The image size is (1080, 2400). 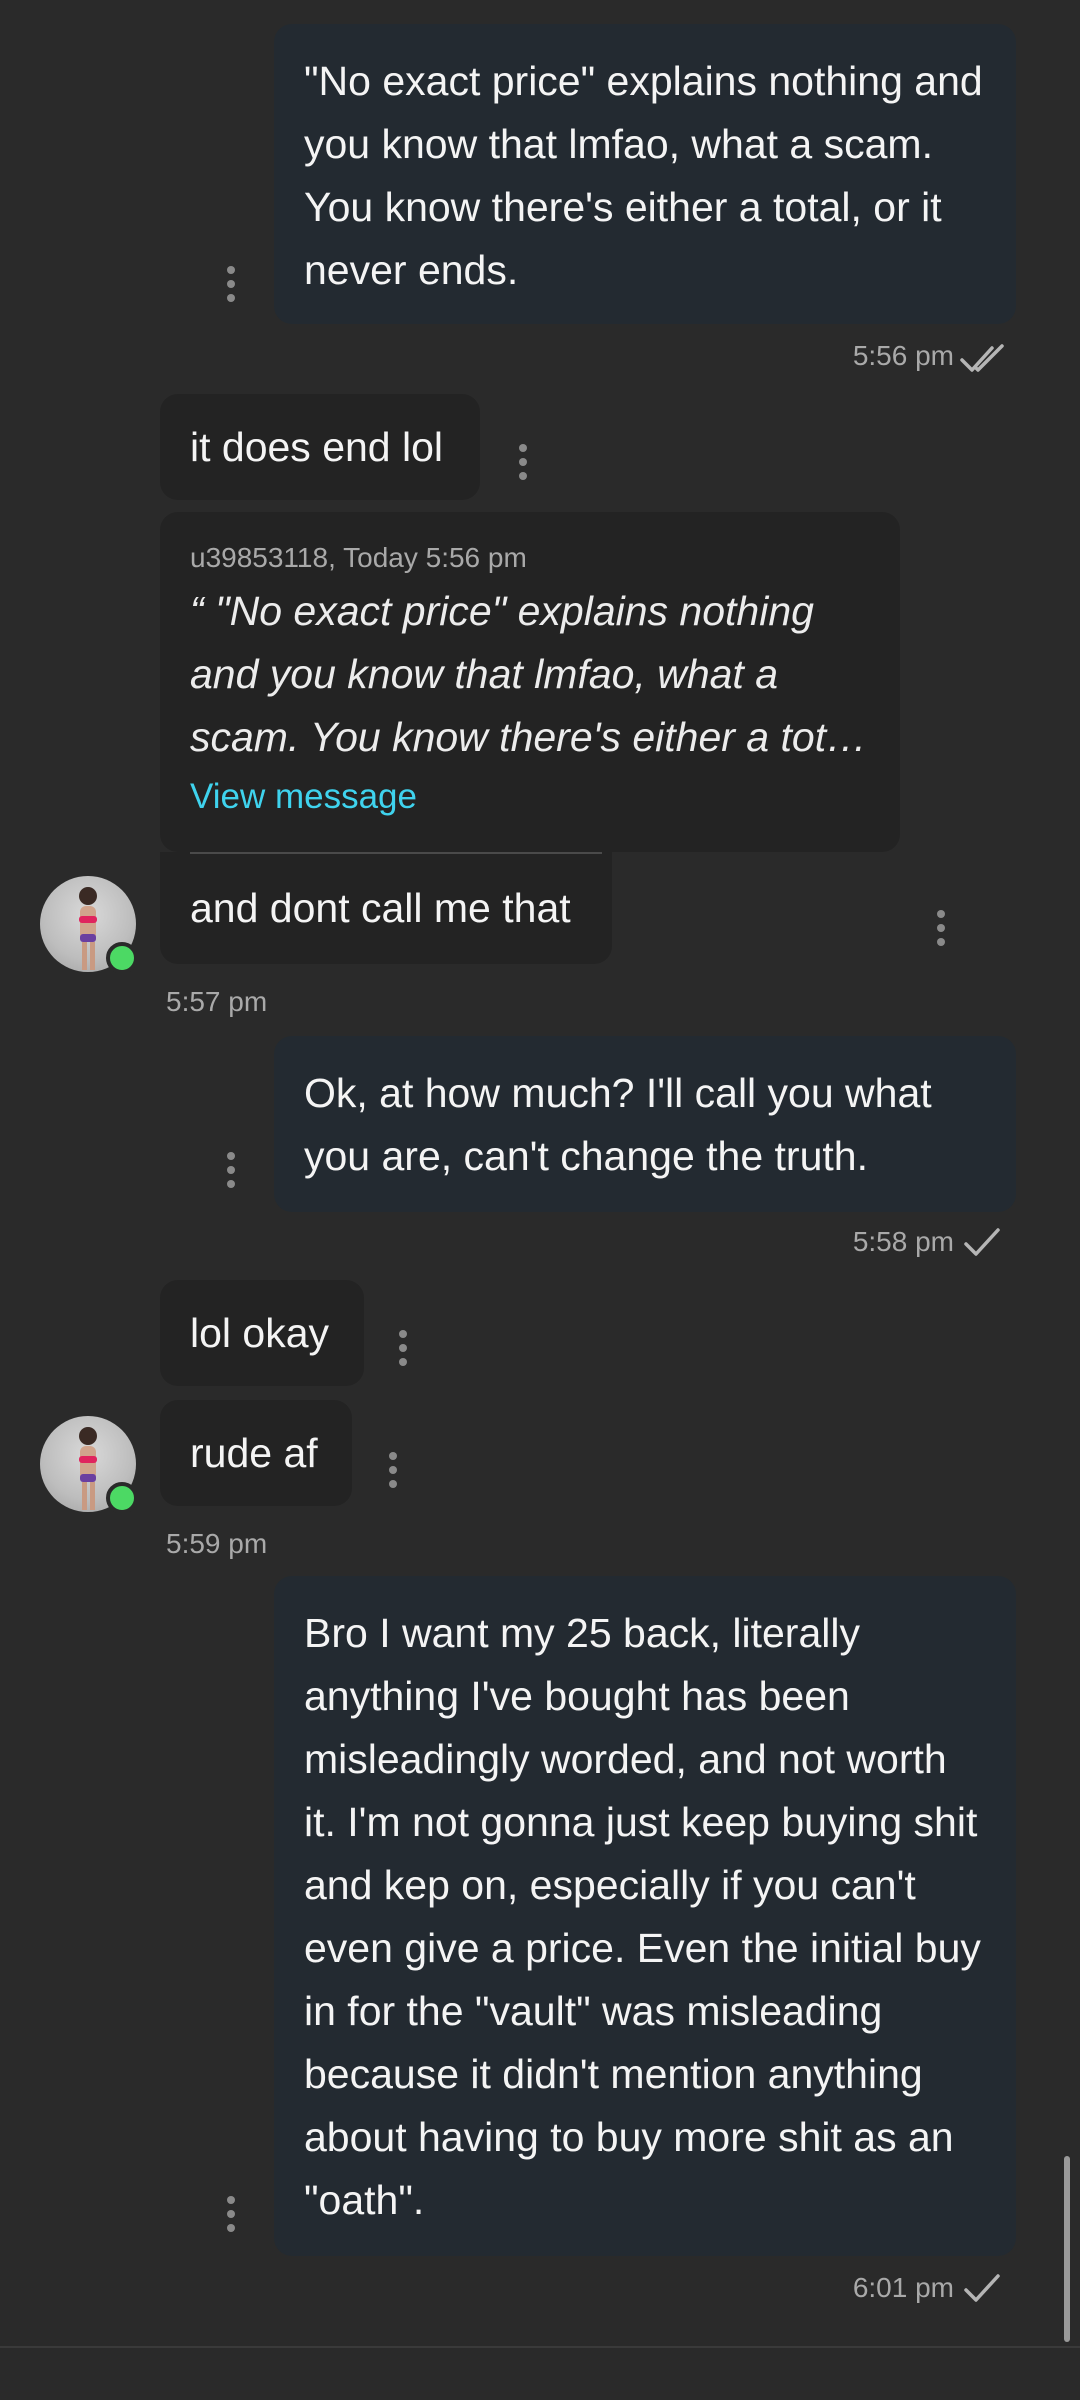 What do you see at coordinates (217, 1001) in the screenshot?
I see `message-timestamp: 5:57 pm` at bounding box center [217, 1001].